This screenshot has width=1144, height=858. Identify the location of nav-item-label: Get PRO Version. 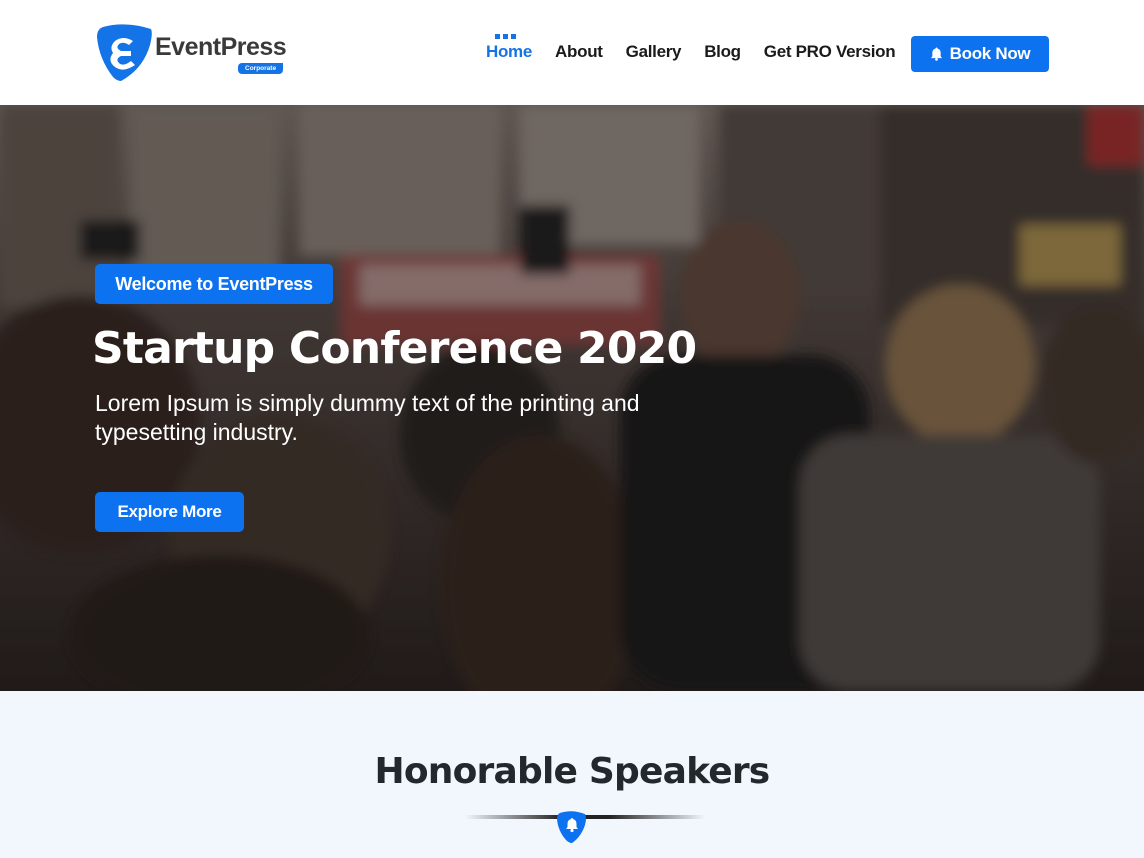
(829, 51).